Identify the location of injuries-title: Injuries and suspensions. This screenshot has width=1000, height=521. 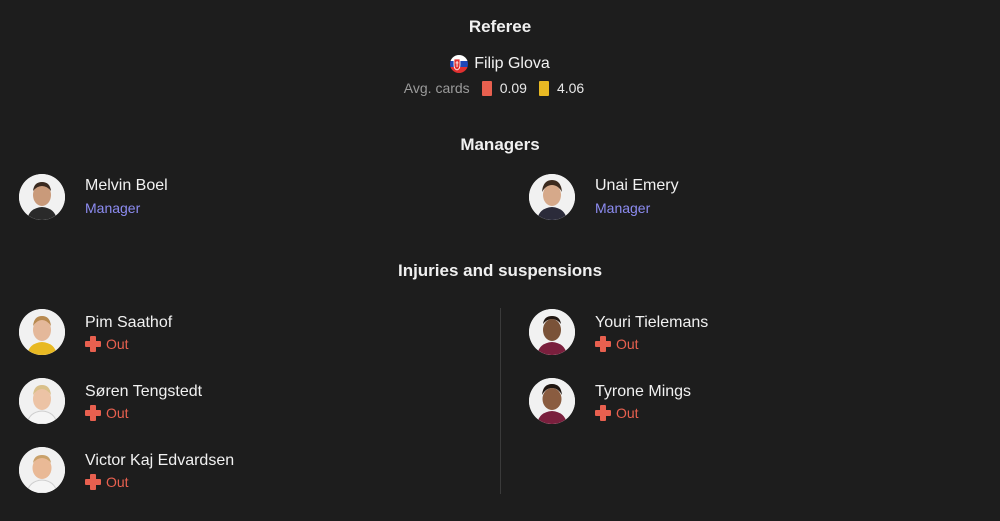
(500, 270).